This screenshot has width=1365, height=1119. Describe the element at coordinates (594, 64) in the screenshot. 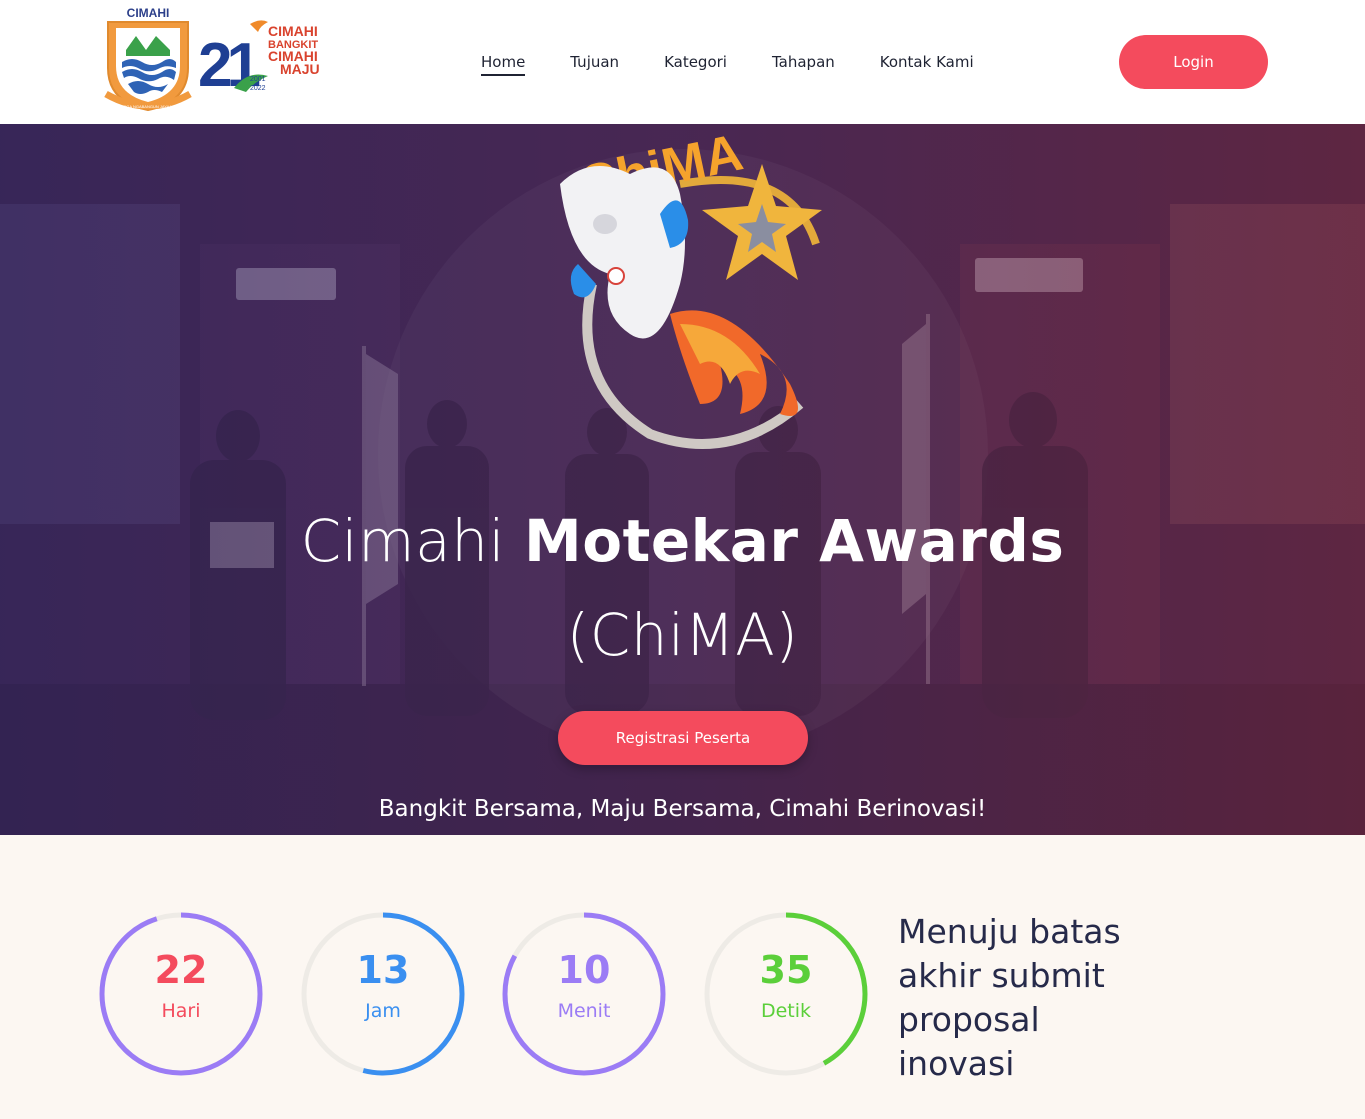

I see `nav-tujuan: Tujuan` at that location.